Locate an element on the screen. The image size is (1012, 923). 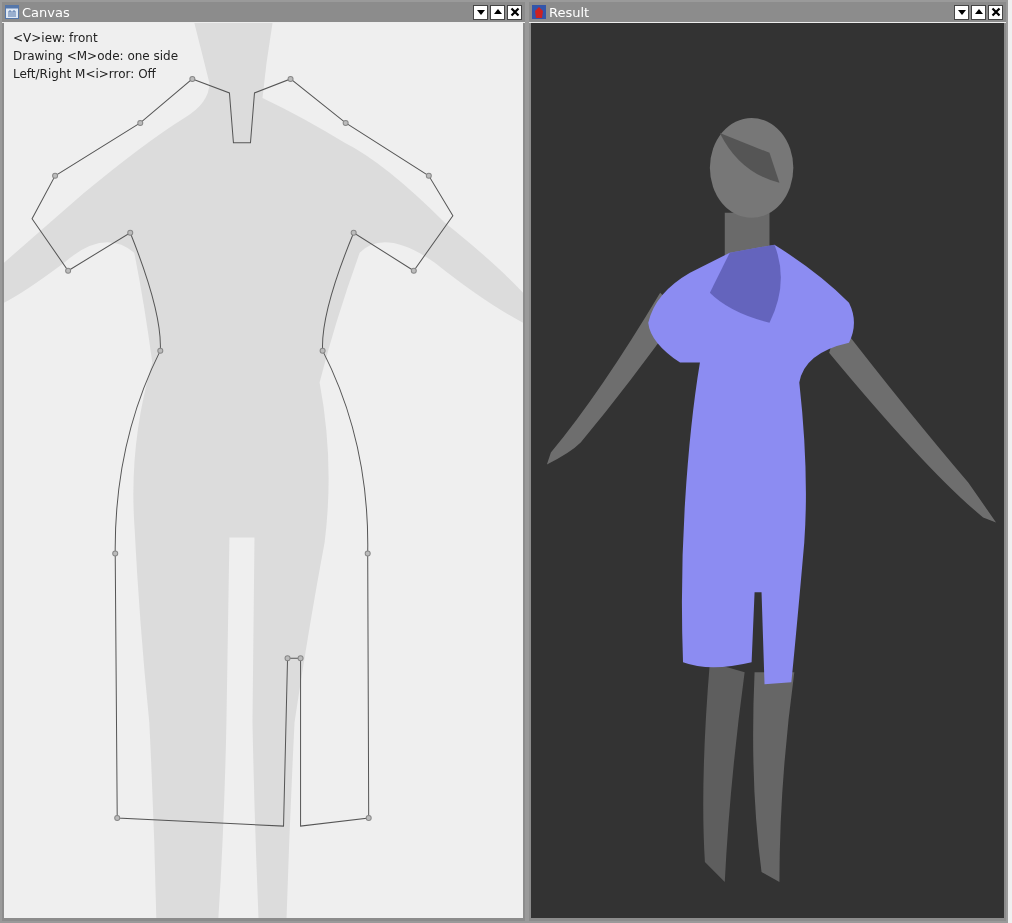
window-title: Result is located at coordinates (569, 12).